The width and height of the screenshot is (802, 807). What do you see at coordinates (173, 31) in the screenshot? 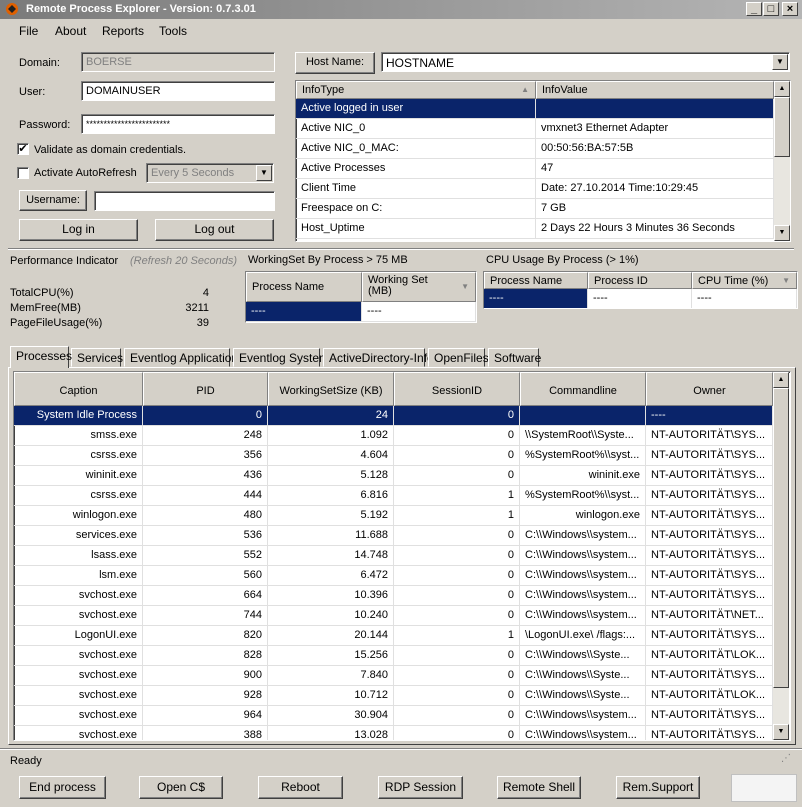
I see `menu-tools: Tools` at bounding box center [173, 31].